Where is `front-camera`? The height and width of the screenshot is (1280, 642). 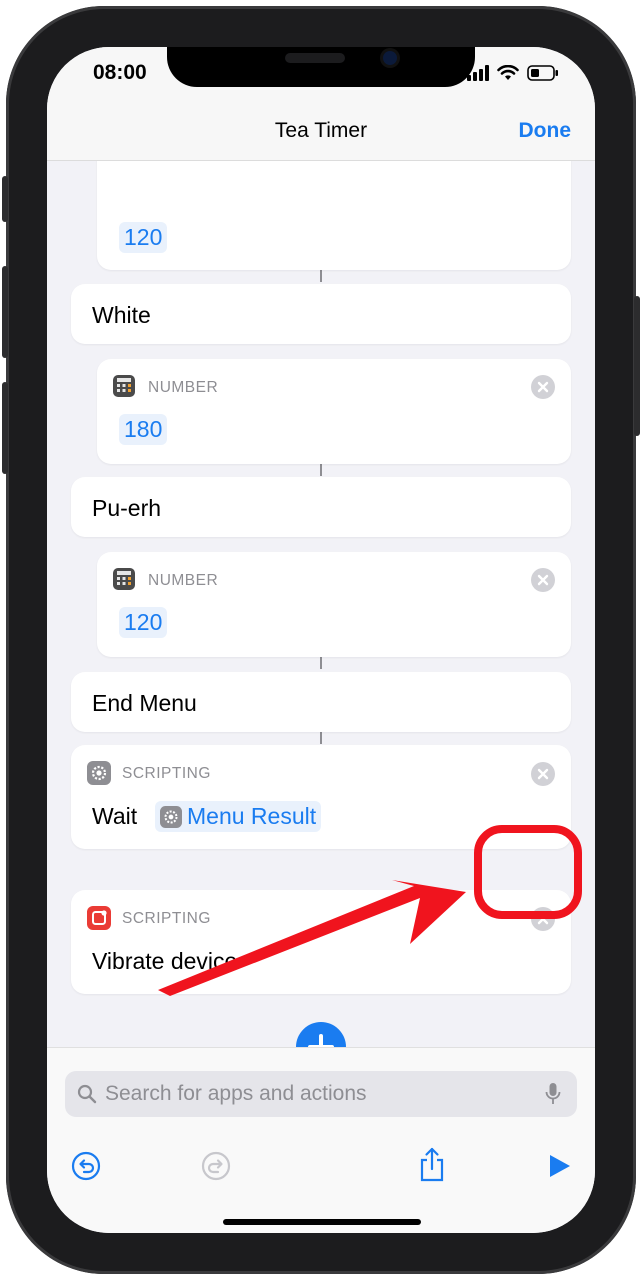
front-camera is located at coordinates (390, 58).